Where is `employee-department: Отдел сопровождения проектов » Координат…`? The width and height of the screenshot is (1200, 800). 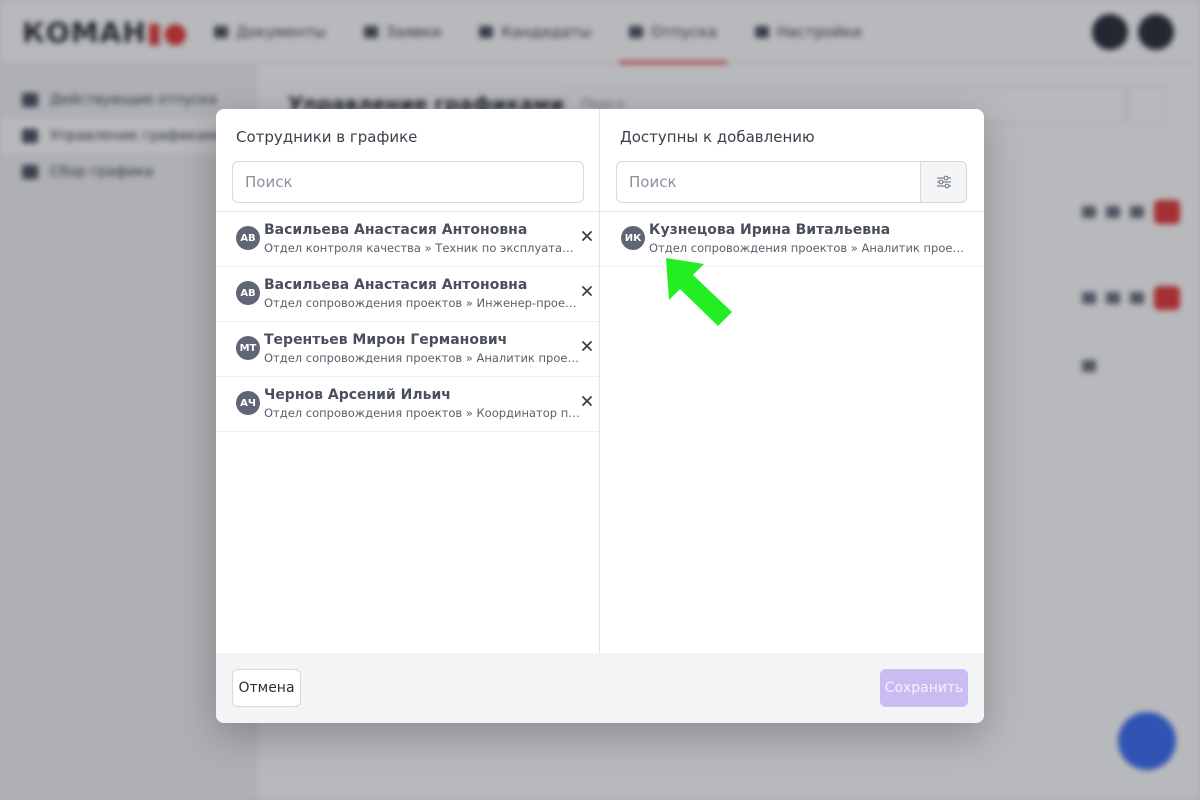 employee-department: Отдел сопровождения проектов » Координат… is located at coordinates (422, 413).